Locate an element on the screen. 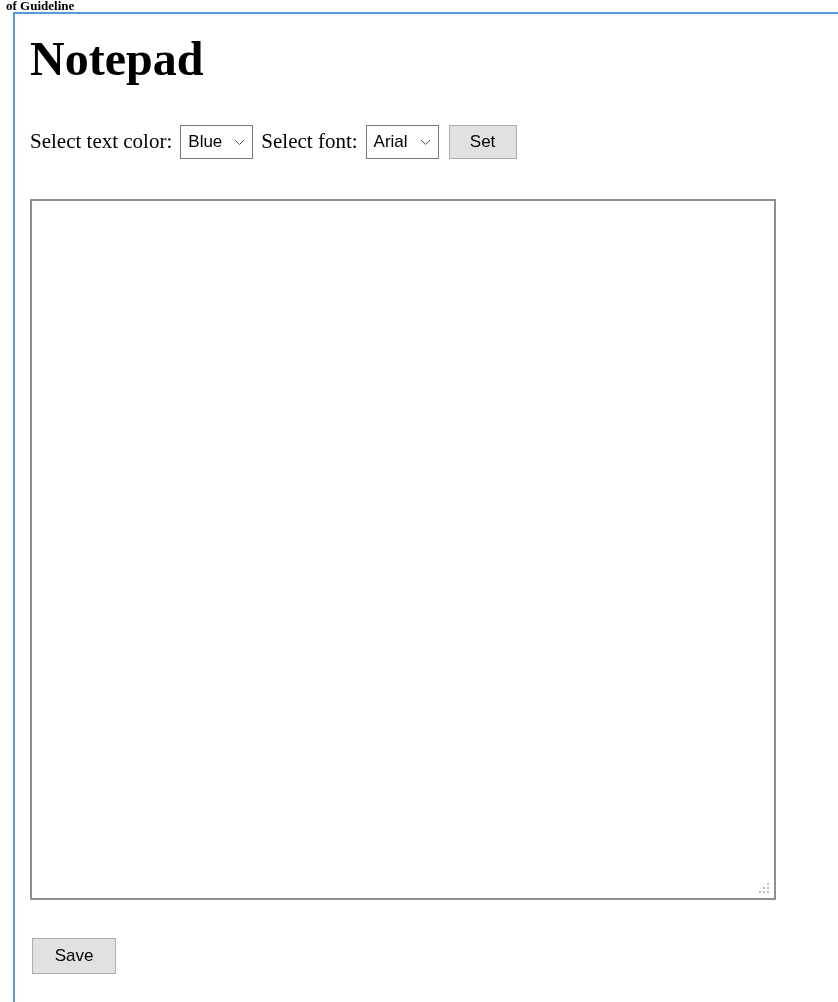  text-color-select: Blue is located at coordinates (217, 142).